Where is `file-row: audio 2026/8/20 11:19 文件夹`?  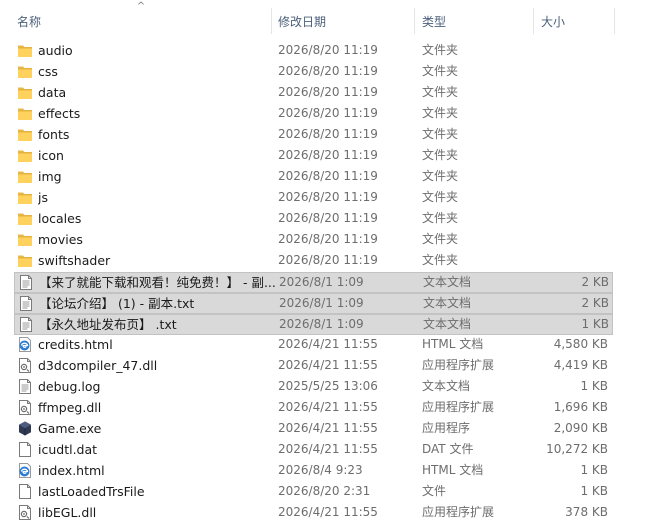 file-row: audio 2026/8/20 11:19 文件夹 is located at coordinates (313, 51).